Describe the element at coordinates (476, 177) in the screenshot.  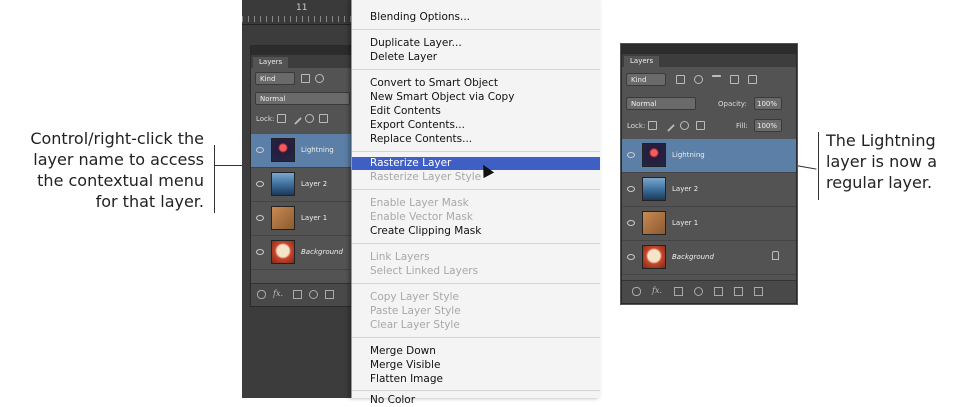
I see `menu-item-rasterize-layer-style: Rasterize Layer Style` at that location.